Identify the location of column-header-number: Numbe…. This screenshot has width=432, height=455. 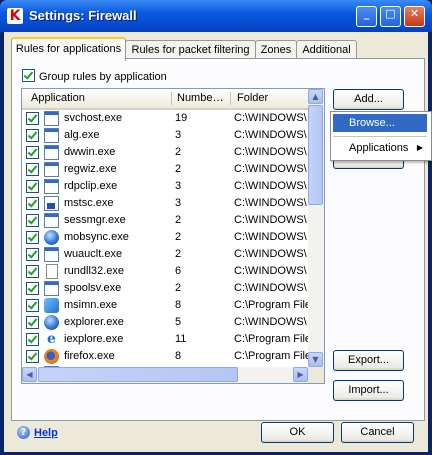
(203, 98).